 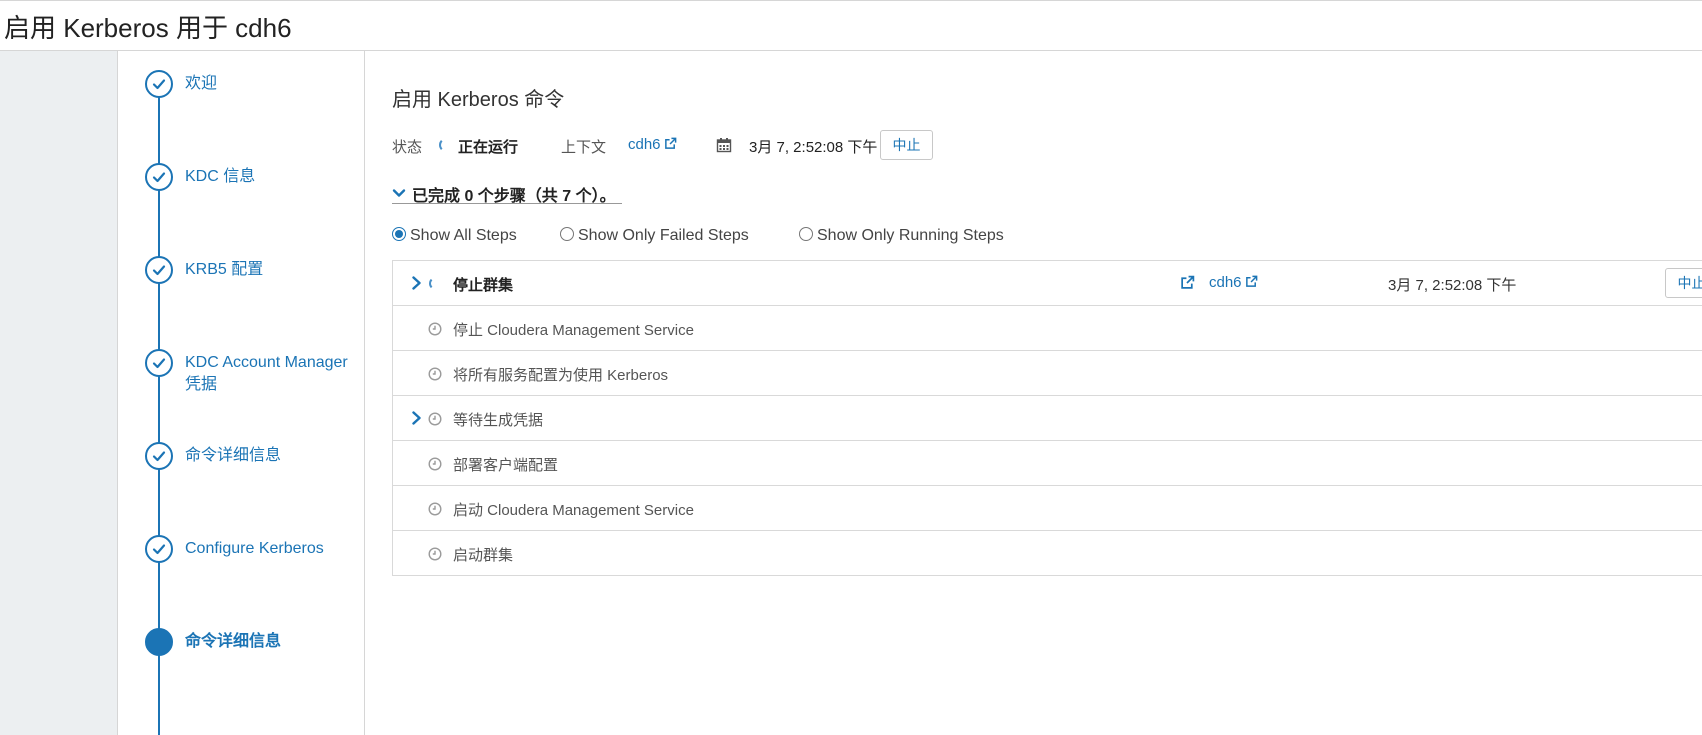 I want to click on command-status-row: 状态 正在运行 上下文 cdh6 3月 7, 2:52:08 下午 中止, so click(x=1042, y=146).